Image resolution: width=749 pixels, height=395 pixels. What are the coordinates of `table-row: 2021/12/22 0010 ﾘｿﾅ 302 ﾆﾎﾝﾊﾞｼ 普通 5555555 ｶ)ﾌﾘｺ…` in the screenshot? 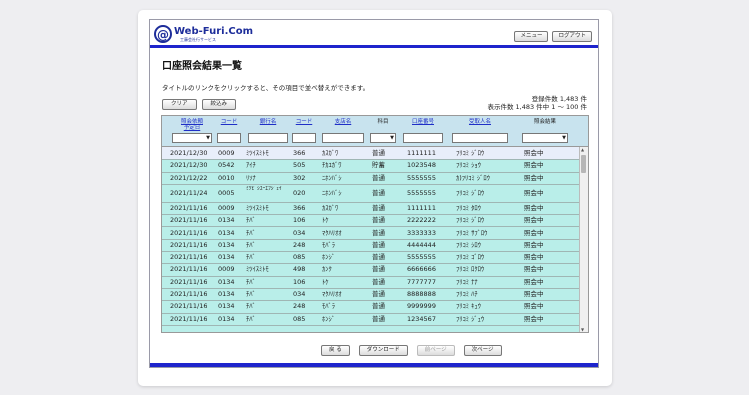 It's located at (371, 178).